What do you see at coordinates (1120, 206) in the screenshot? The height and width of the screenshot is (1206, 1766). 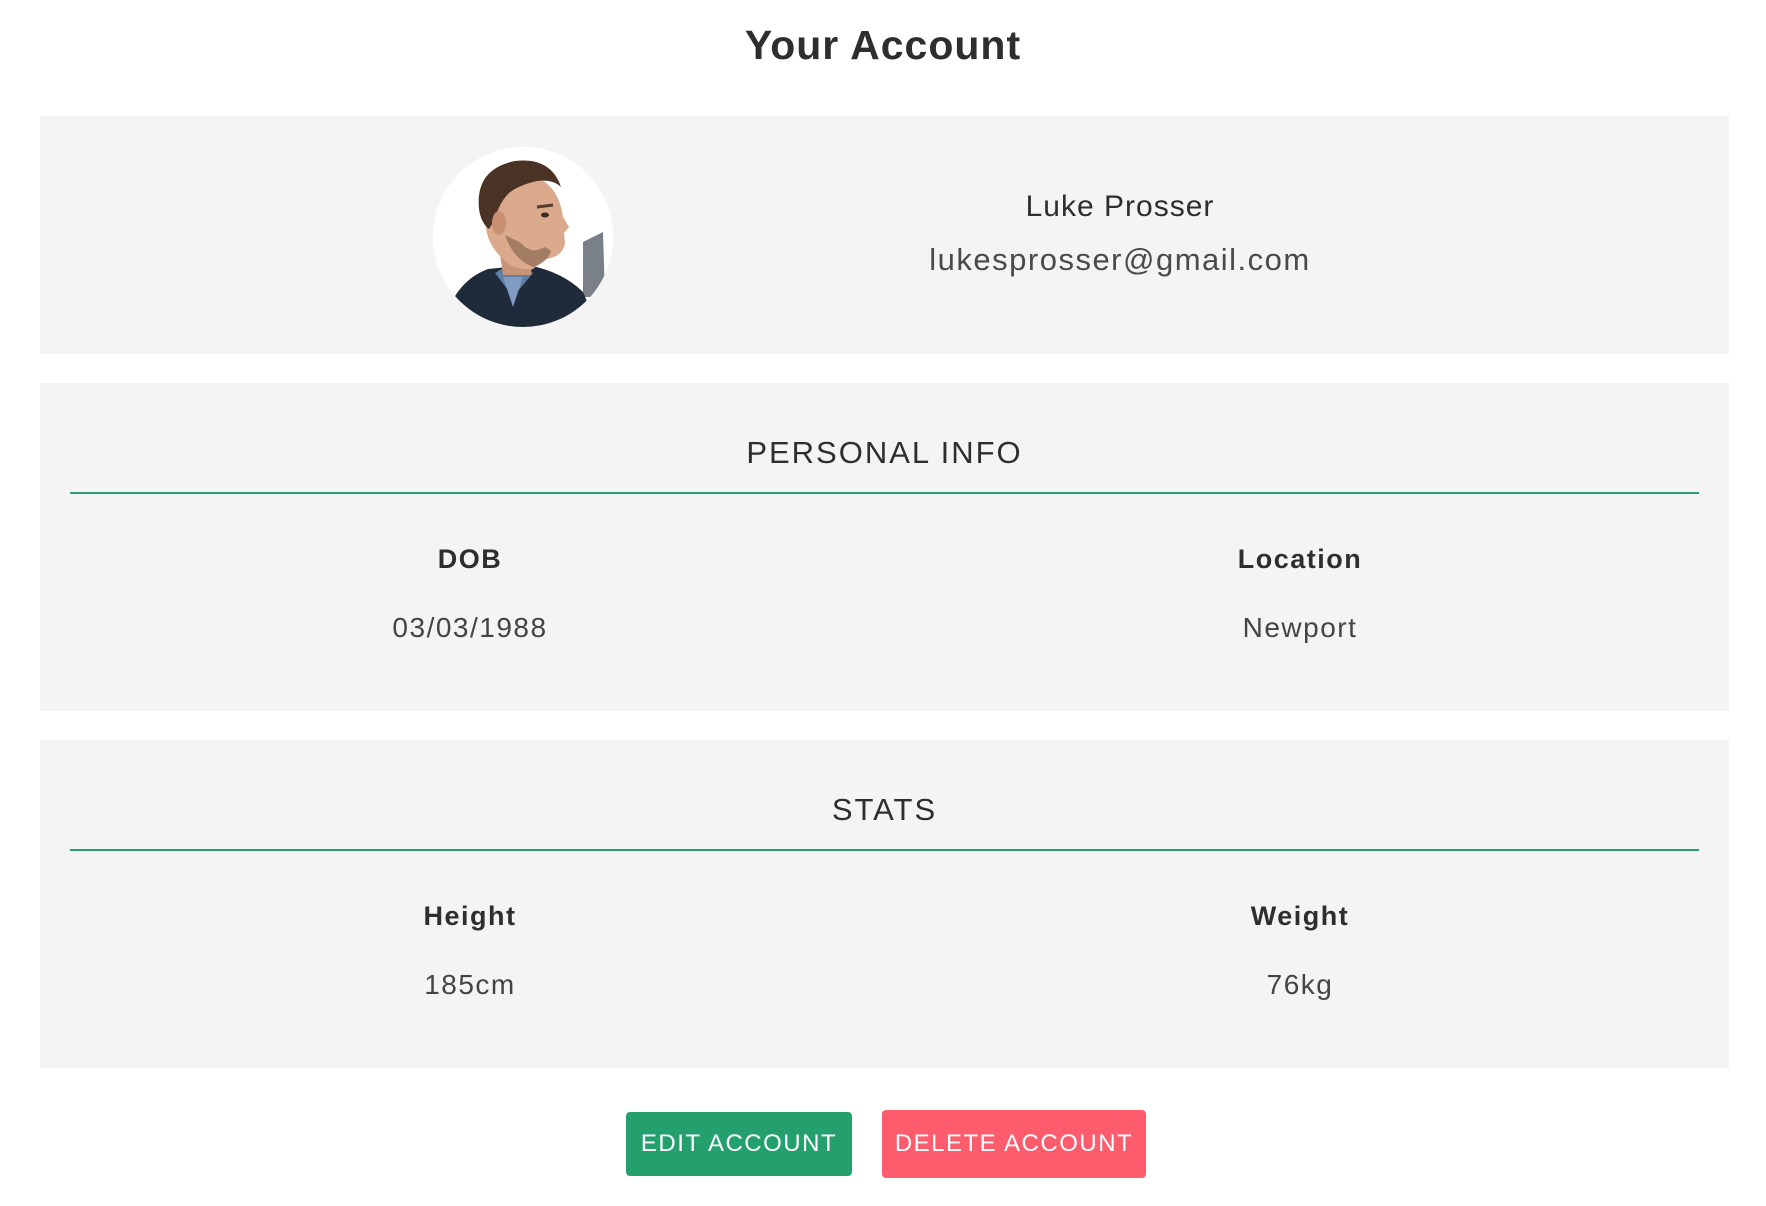 I see `user-name: Luke Prosser` at bounding box center [1120, 206].